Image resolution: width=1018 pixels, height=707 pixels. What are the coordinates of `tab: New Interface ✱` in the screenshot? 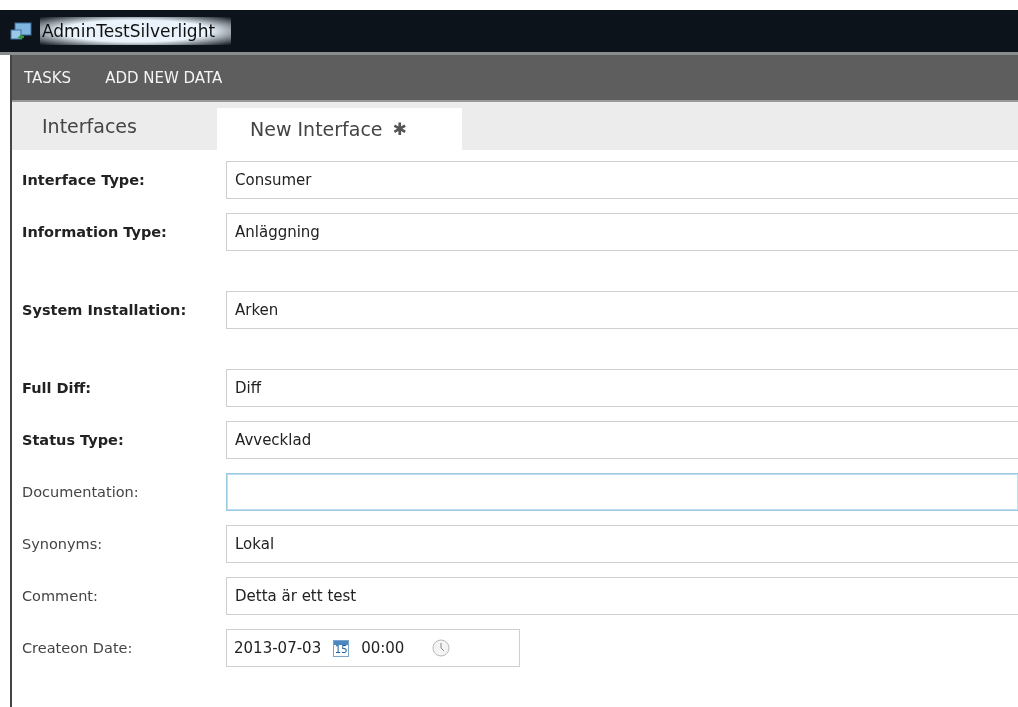 It's located at (339, 129).